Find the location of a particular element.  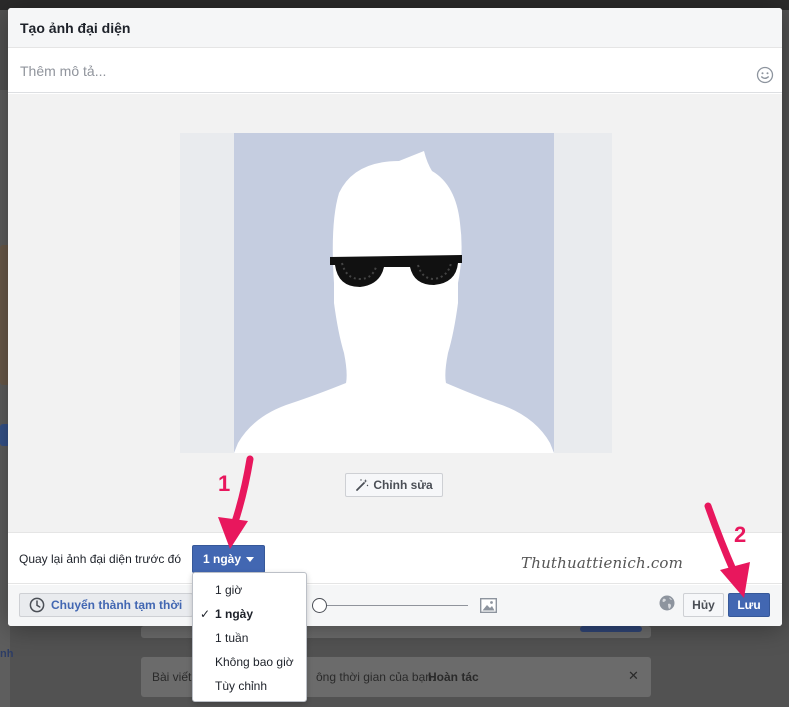

checkmark-icon: ✓ is located at coordinates (205, 614).